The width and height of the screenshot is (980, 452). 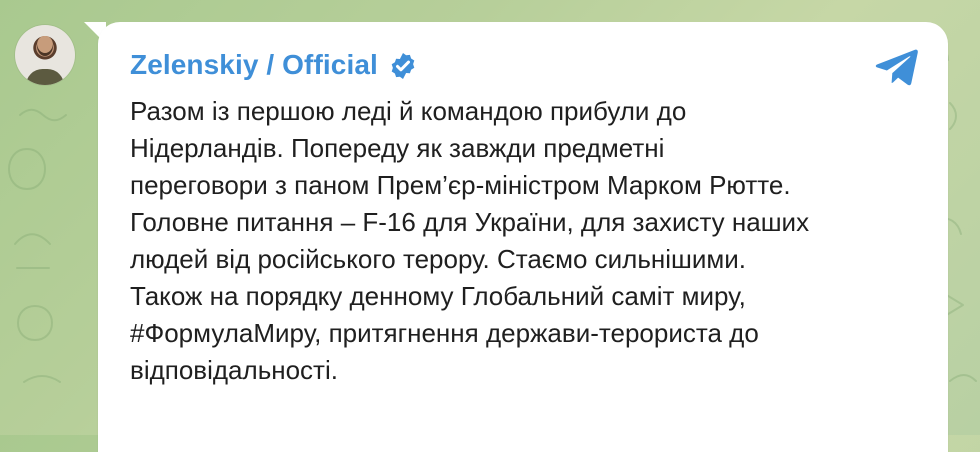 I want to click on message-header: Zelenskiy / Official, so click(x=522, y=65).